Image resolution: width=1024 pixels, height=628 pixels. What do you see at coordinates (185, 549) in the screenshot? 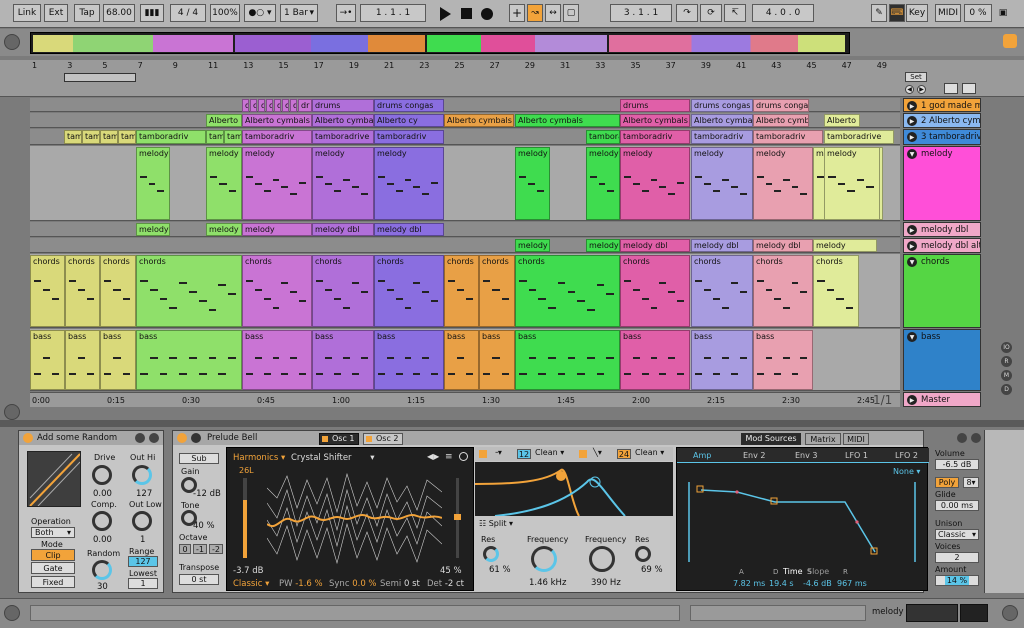
I see `octave-0-button: 0` at bounding box center [185, 549].